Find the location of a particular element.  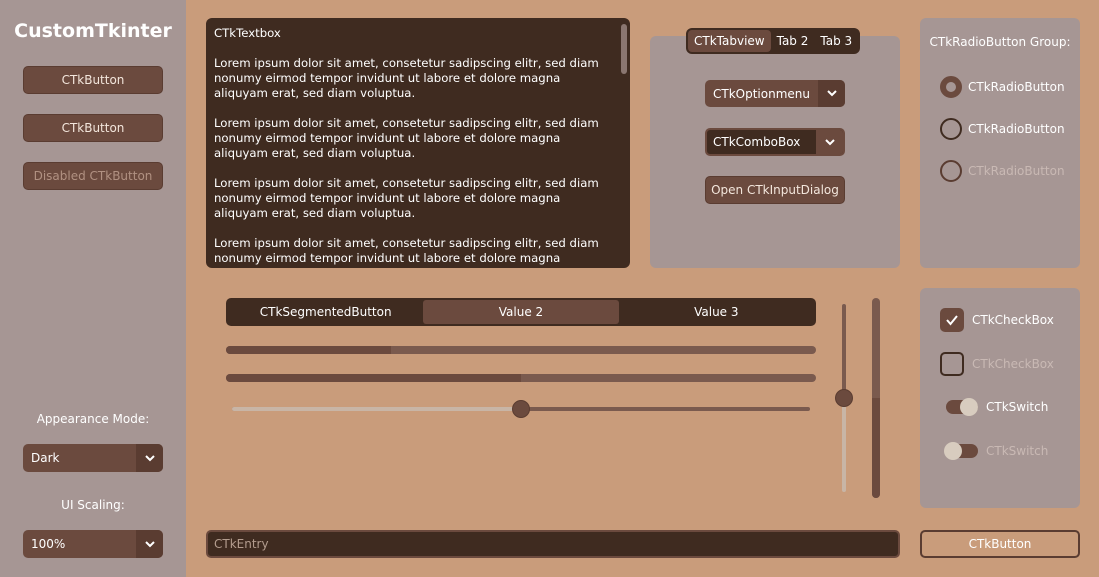

segmented-button: CTkSegmentedButton Value 2 Value 3 is located at coordinates (521, 312).